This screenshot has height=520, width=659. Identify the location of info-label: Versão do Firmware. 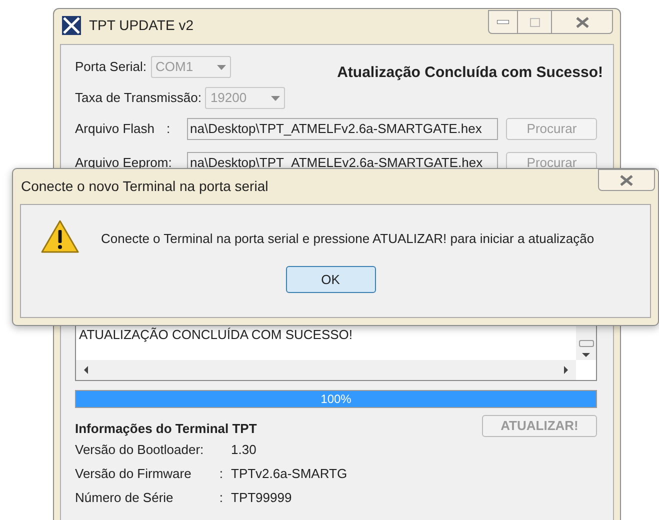
(133, 474).